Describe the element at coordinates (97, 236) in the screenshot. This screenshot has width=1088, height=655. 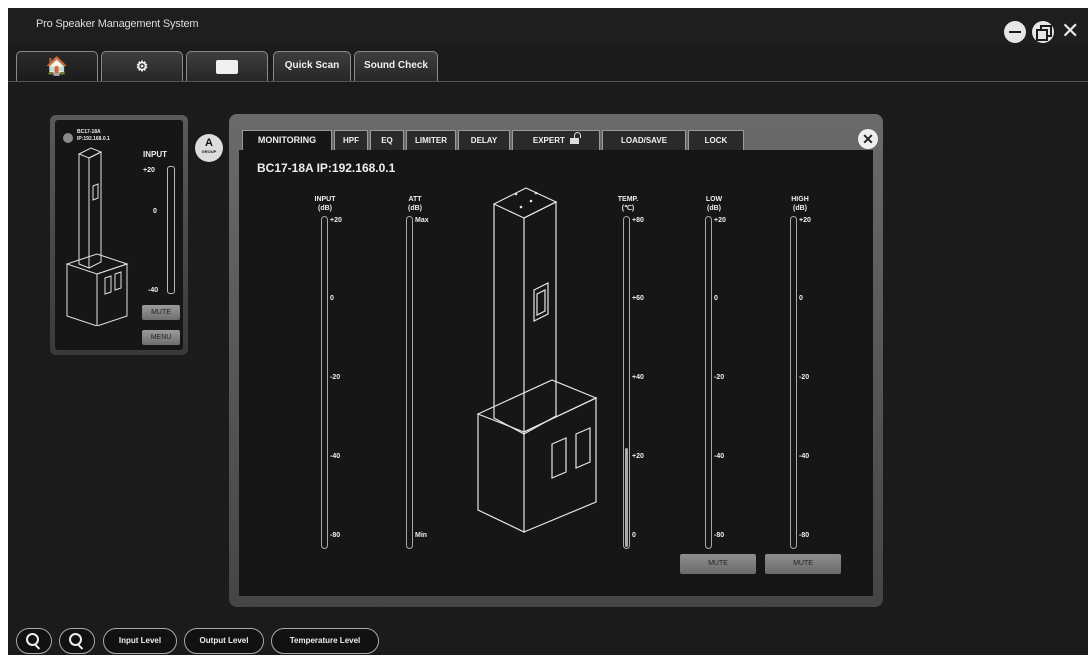
I see `speaker-thumbnail-image` at that location.